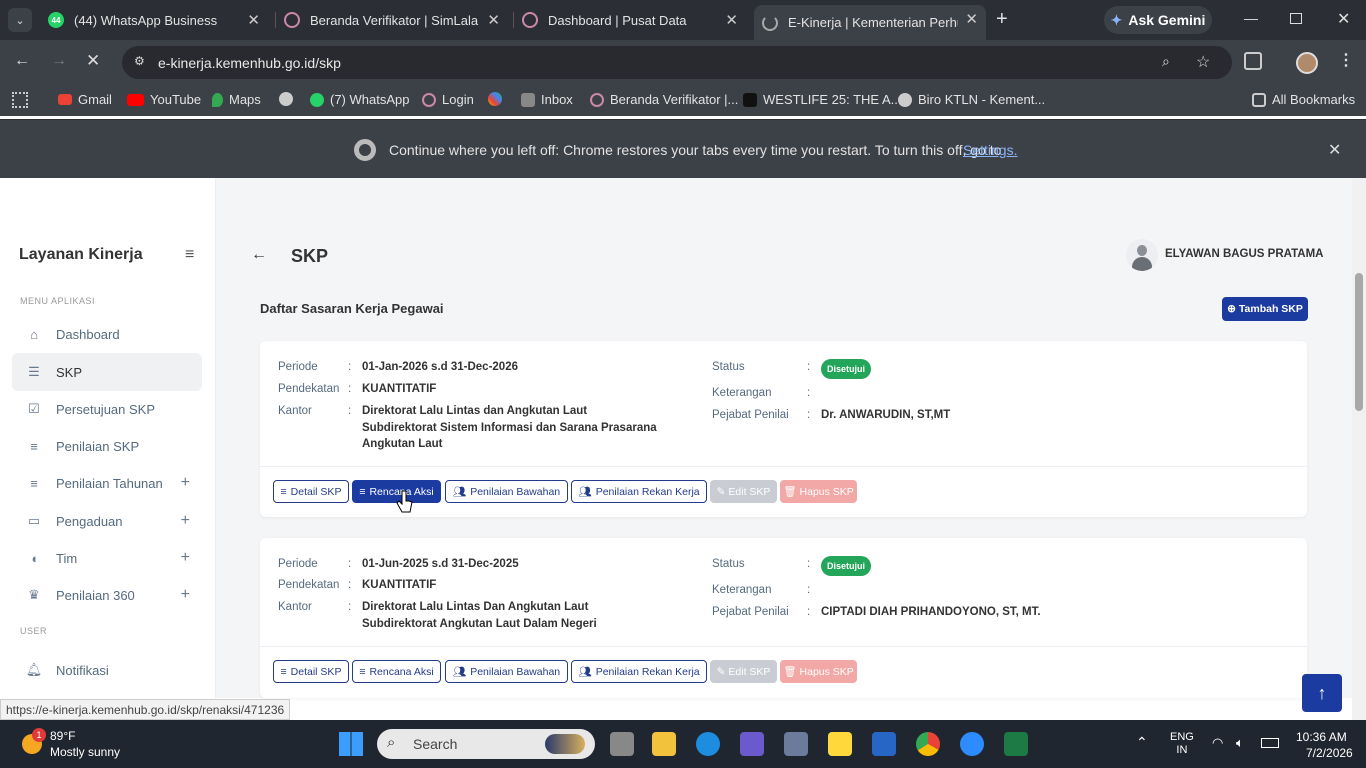 The width and height of the screenshot is (1366, 768). I want to click on apps-icon, so click(20, 100).